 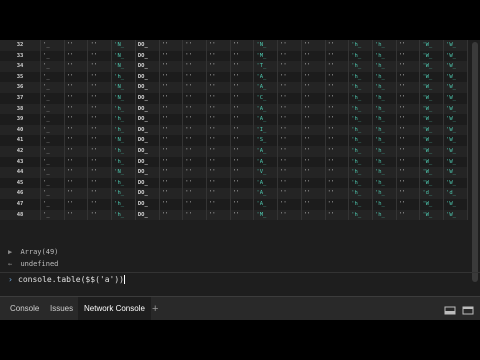 I want to click on tab-issues: Issues, so click(x=61, y=308).